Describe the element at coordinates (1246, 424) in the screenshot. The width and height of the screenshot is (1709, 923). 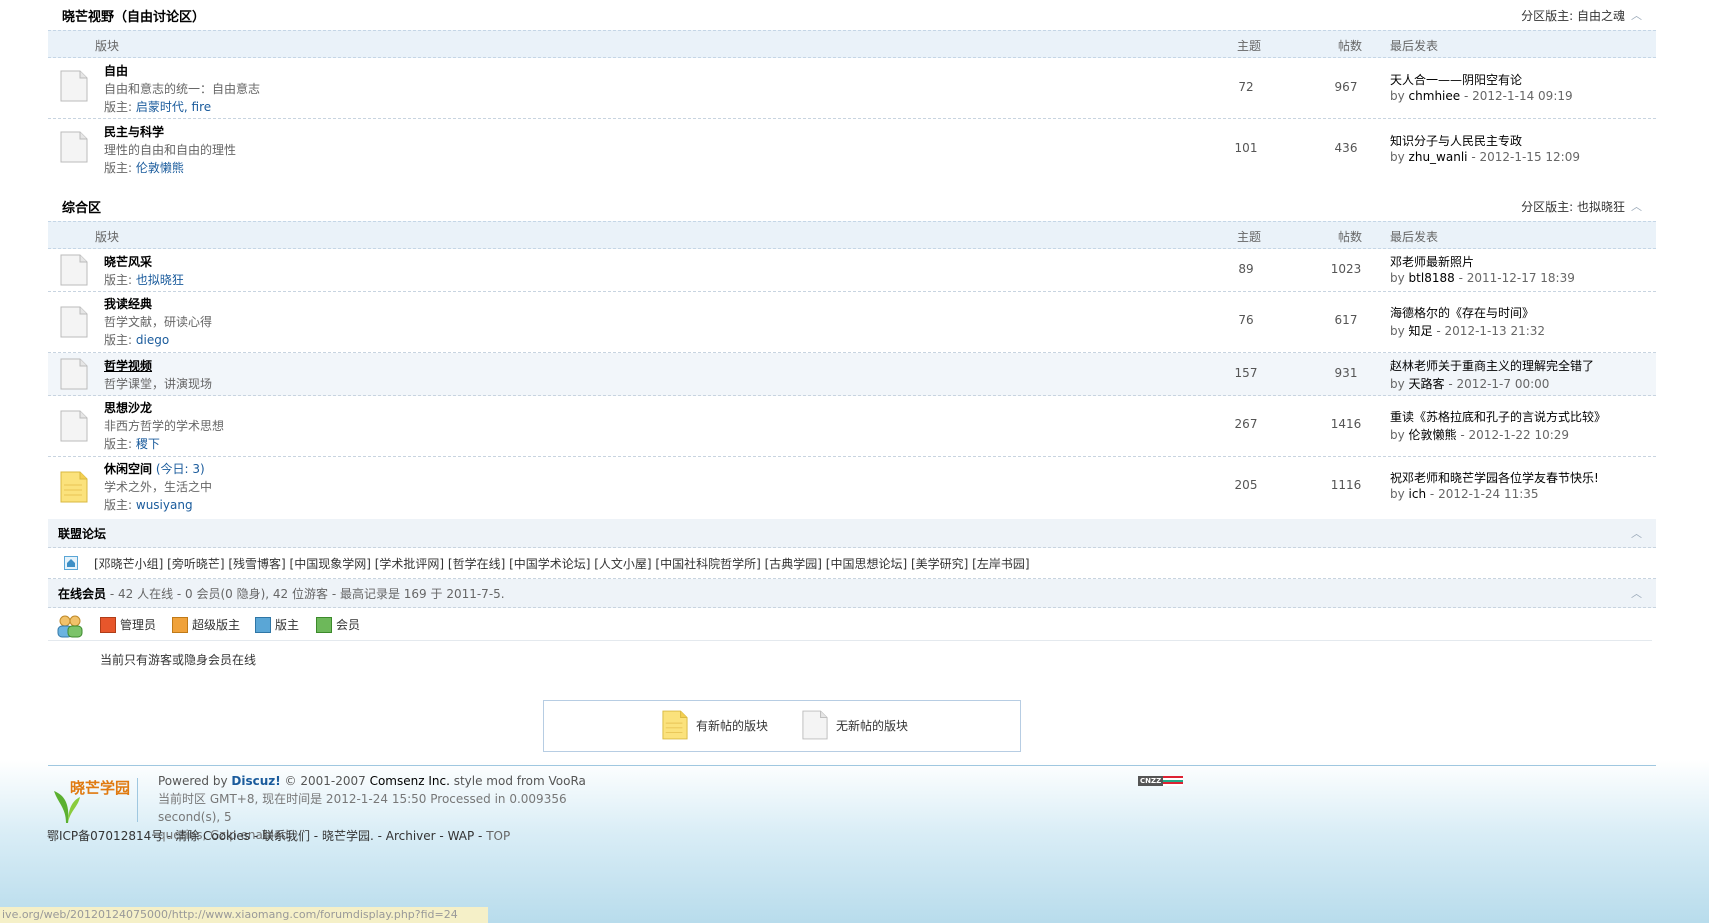
I see `topic-count: 267` at that location.